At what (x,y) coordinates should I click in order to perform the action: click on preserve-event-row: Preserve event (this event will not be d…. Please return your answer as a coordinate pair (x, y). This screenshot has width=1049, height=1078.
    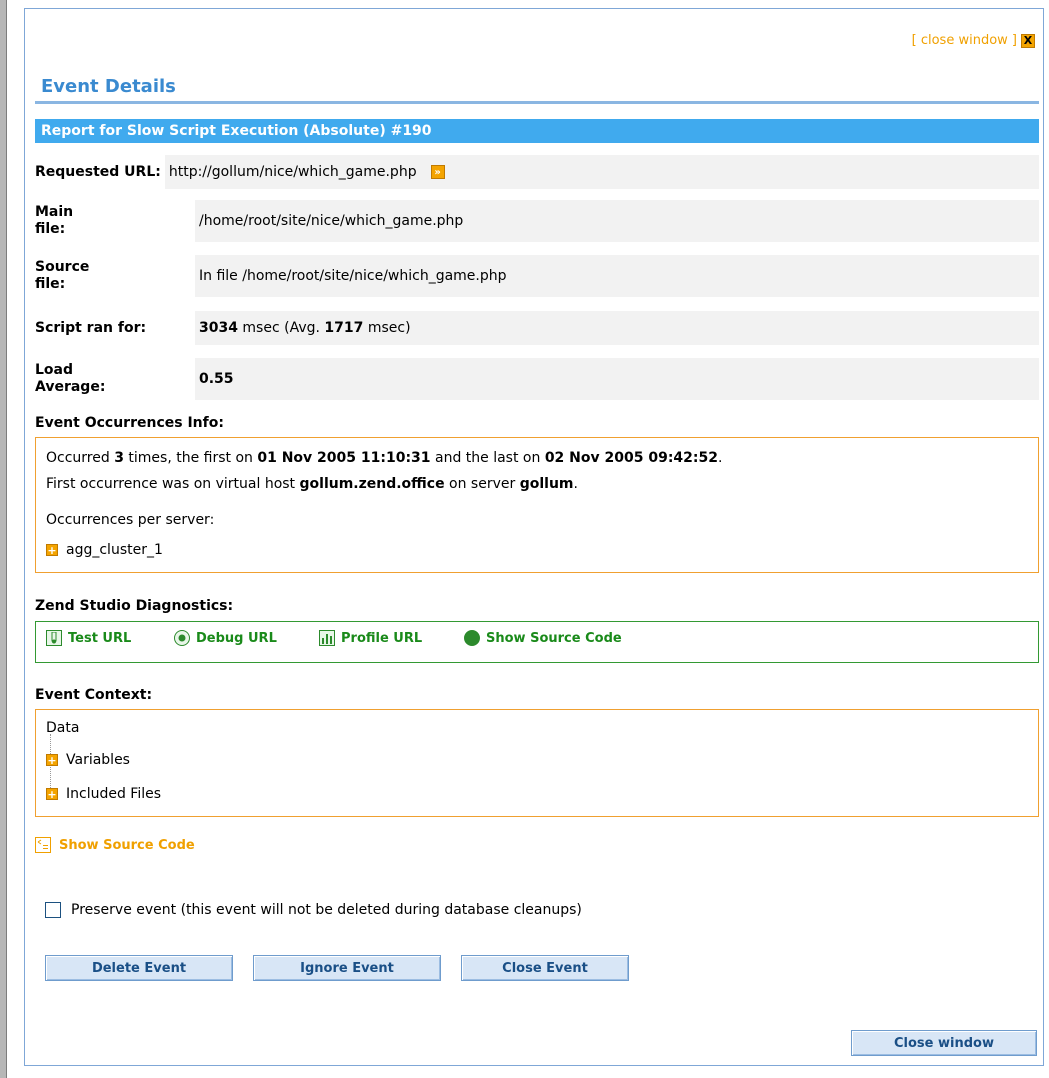
    Looking at the image, I should click on (313, 910).